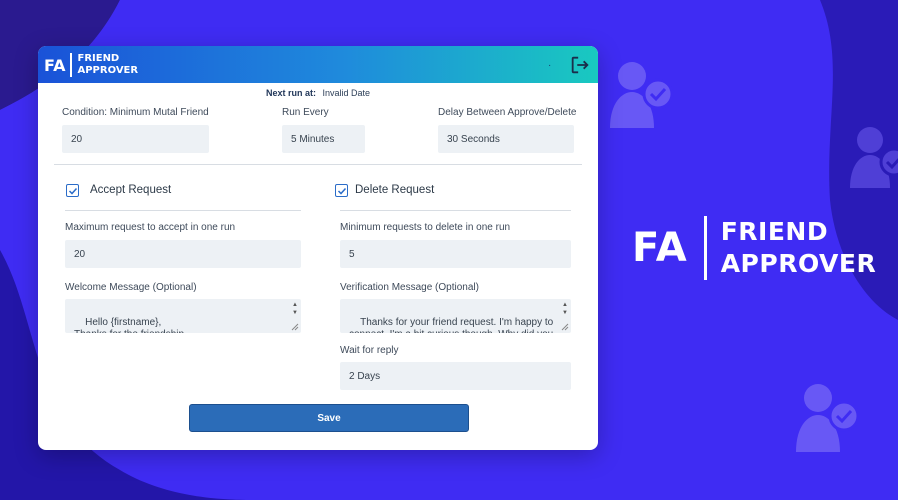 The image size is (898, 500). I want to click on next-run-label: Next run at:, so click(290, 93).